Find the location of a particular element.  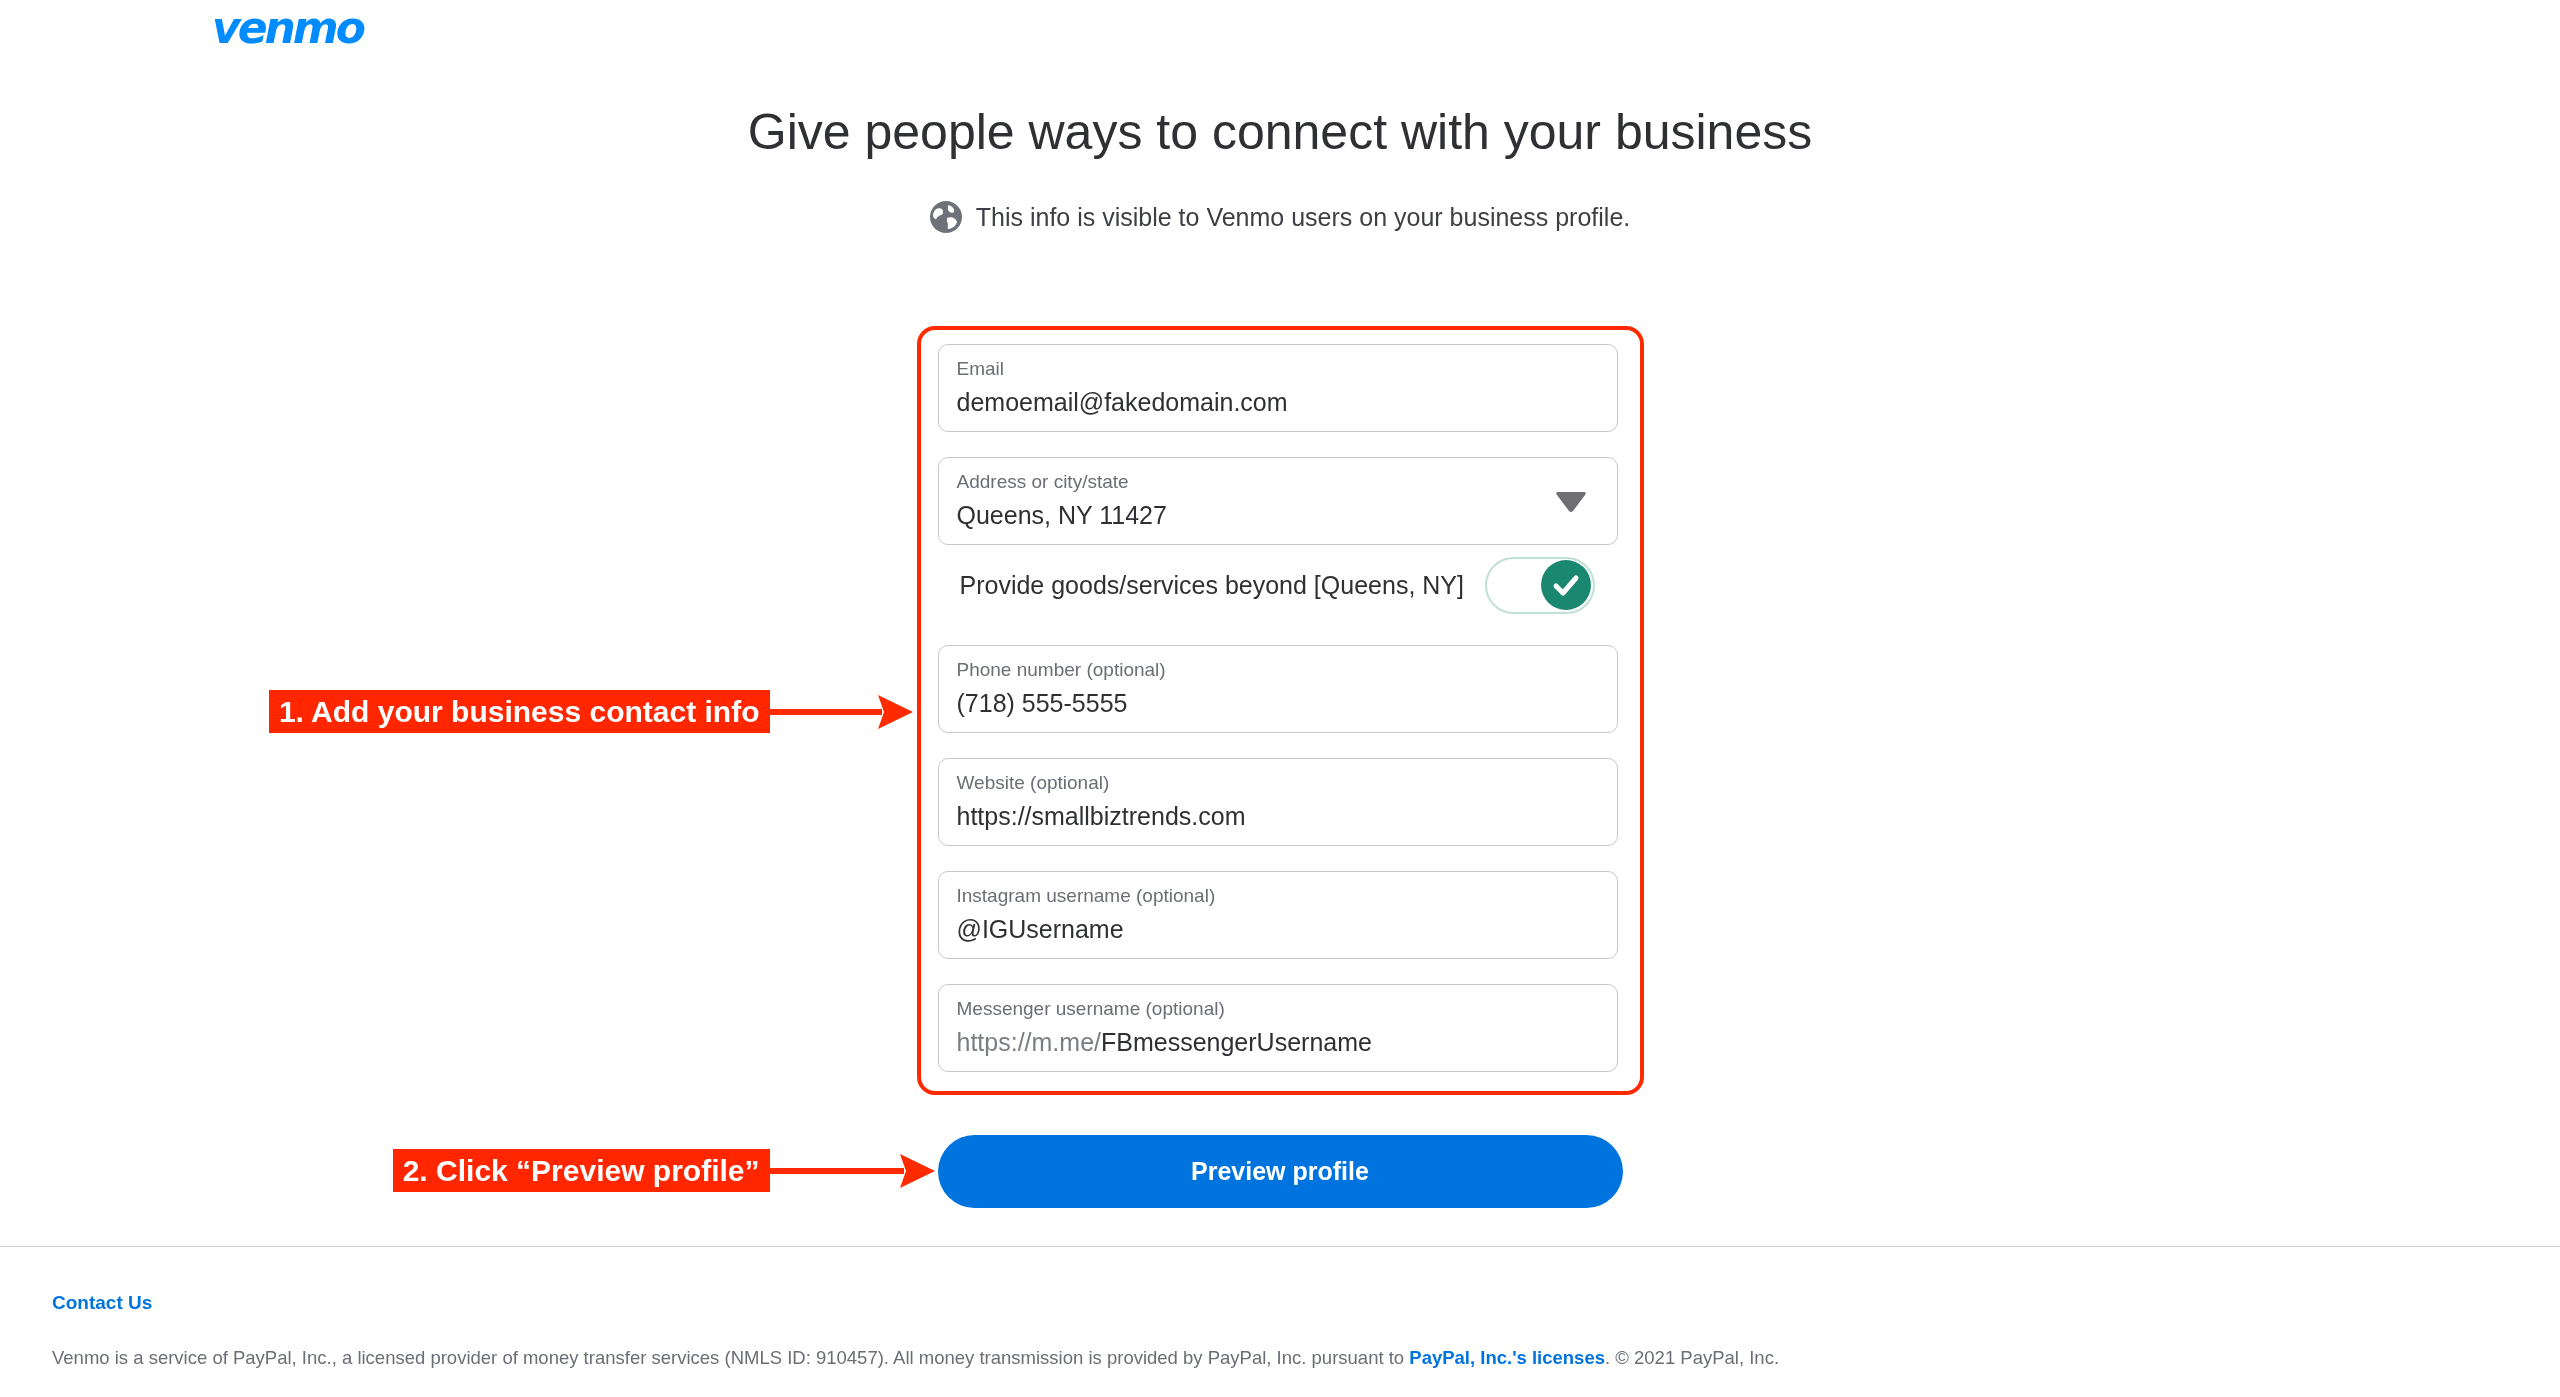

legal-text: Venmo is a service of PayPal, Inc., a licensed provider of money transfer services (NMLS ID: 910457). All money transmission is provided by PayPal, Inc. pursuant to PayPal, Inc.'s licenses. © 2021 PayPal, Inc. is located at coordinates (916, 1358).